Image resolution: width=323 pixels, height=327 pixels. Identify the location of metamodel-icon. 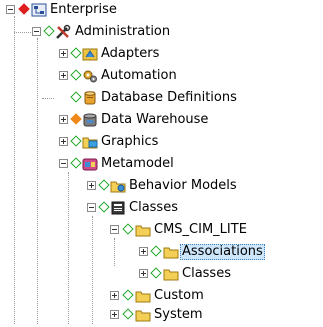
(90, 164).